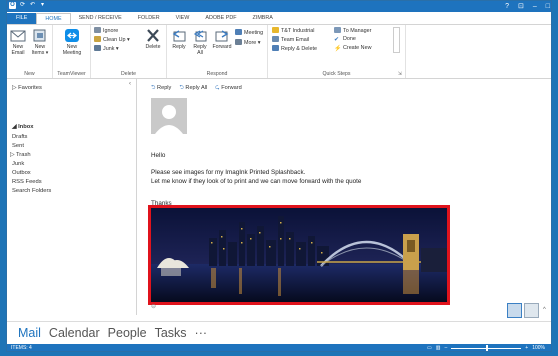 This screenshot has height=356, width=558. What do you see at coordinates (263, 18) in the screenshot?
I see `tab-zimbra: ZIMBRA` at bounding box center [263, 18].